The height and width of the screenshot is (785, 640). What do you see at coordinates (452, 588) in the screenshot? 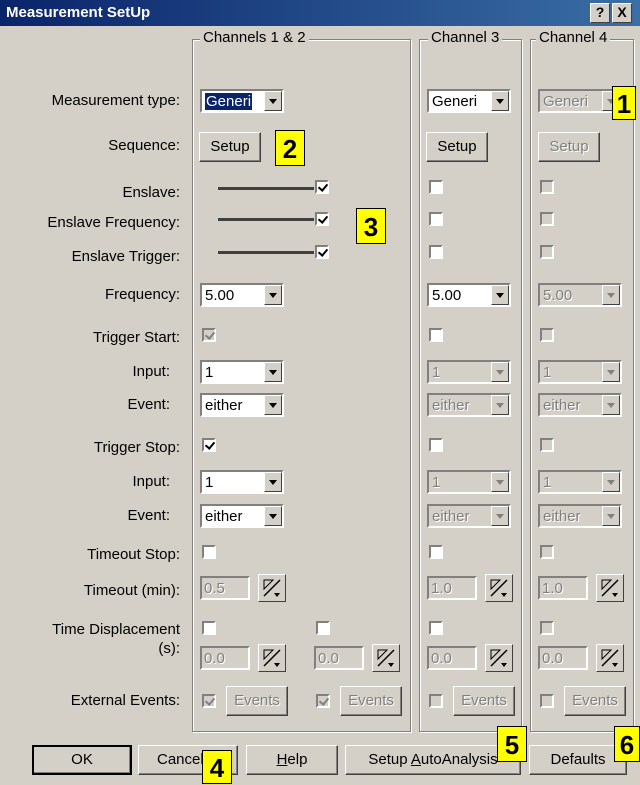
I see `ch3-timeout-input: 1.0` at bounding box center [452, 588].